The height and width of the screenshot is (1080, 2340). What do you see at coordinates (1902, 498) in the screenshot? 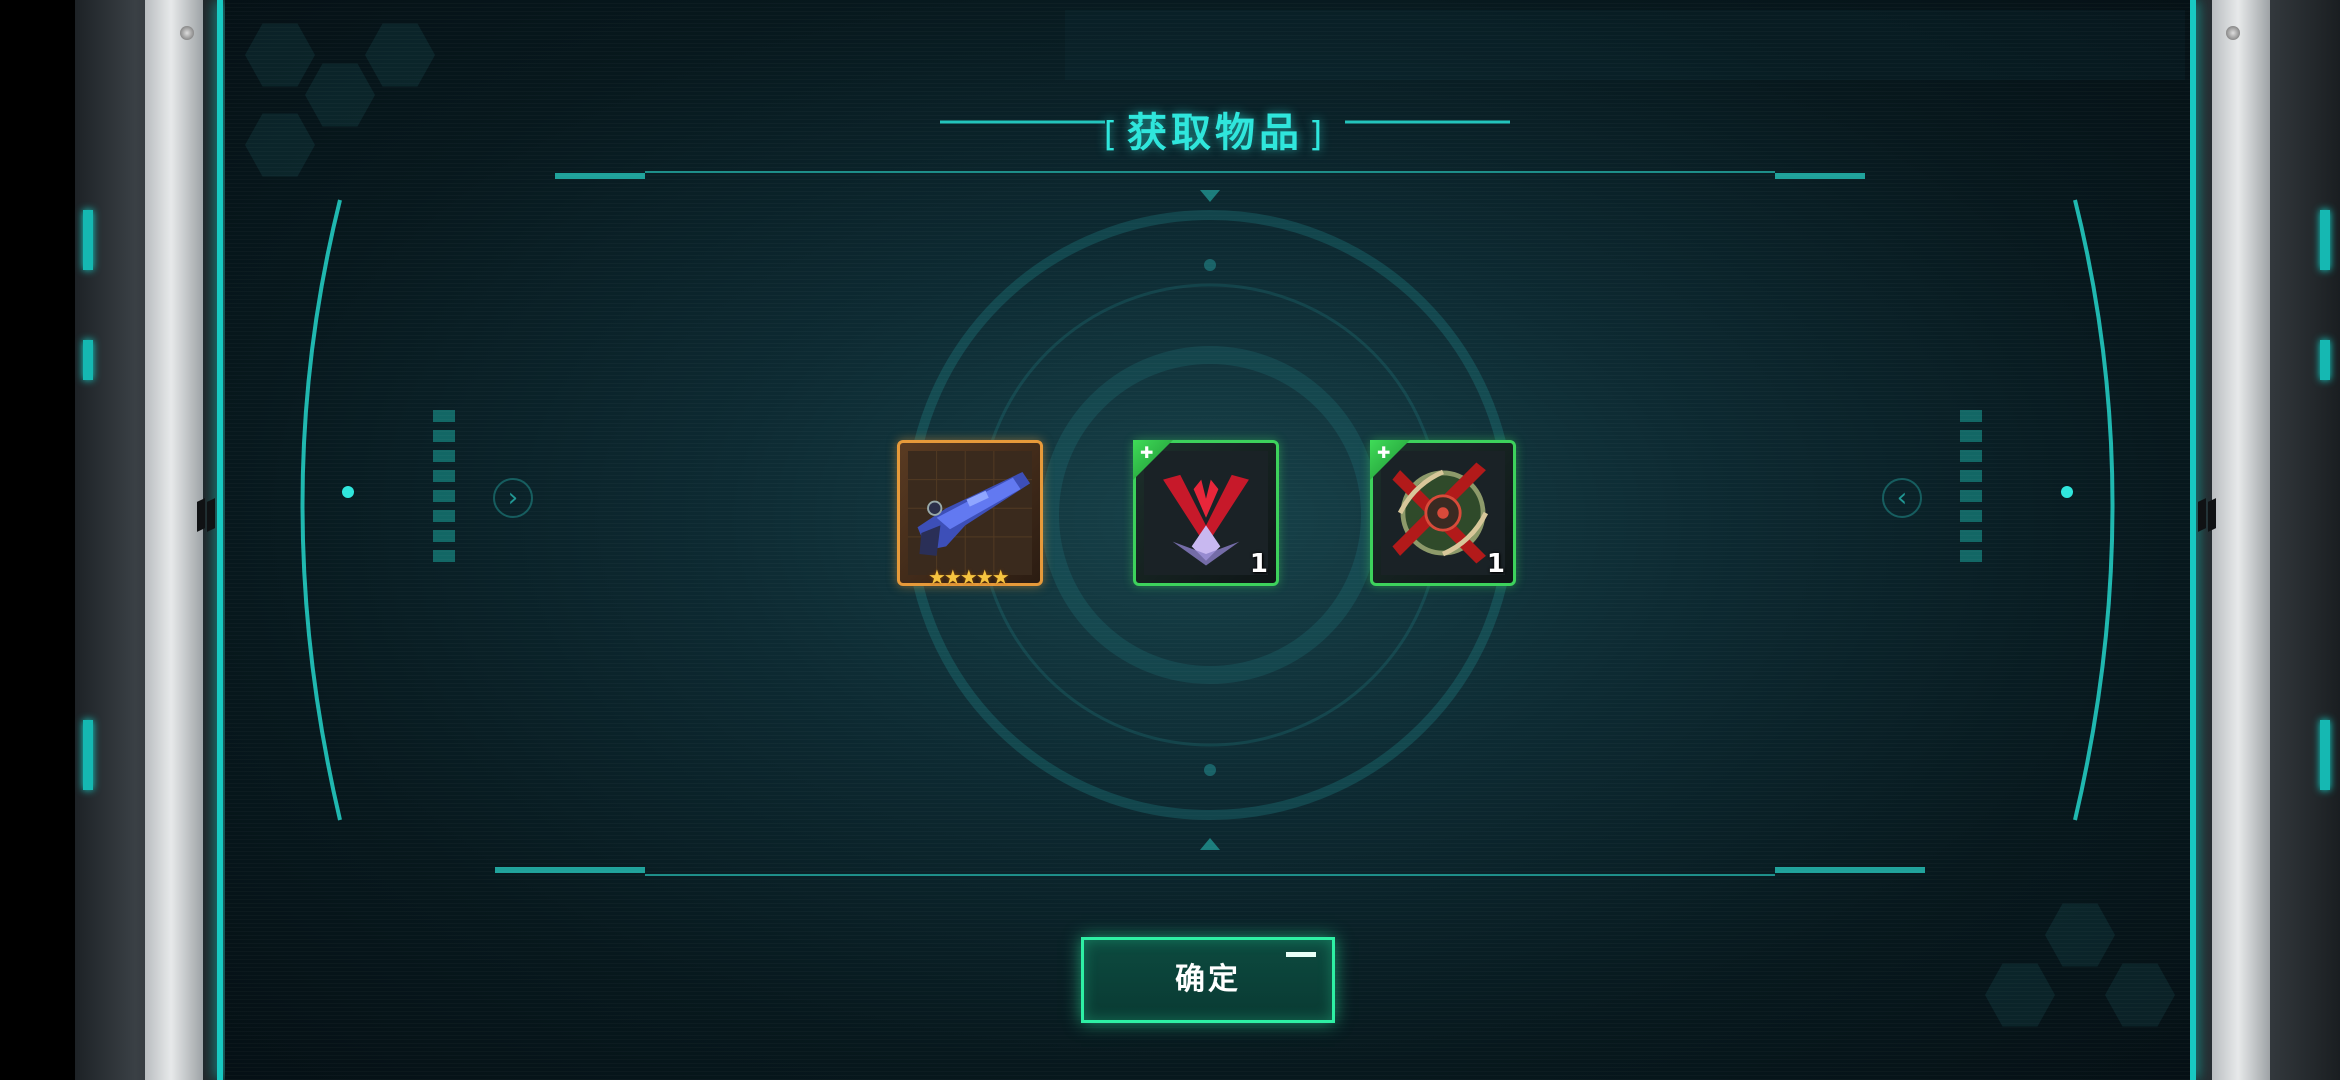
I see `nav-arrow-right-icon: ‹` at bounding box center [1902, 498].